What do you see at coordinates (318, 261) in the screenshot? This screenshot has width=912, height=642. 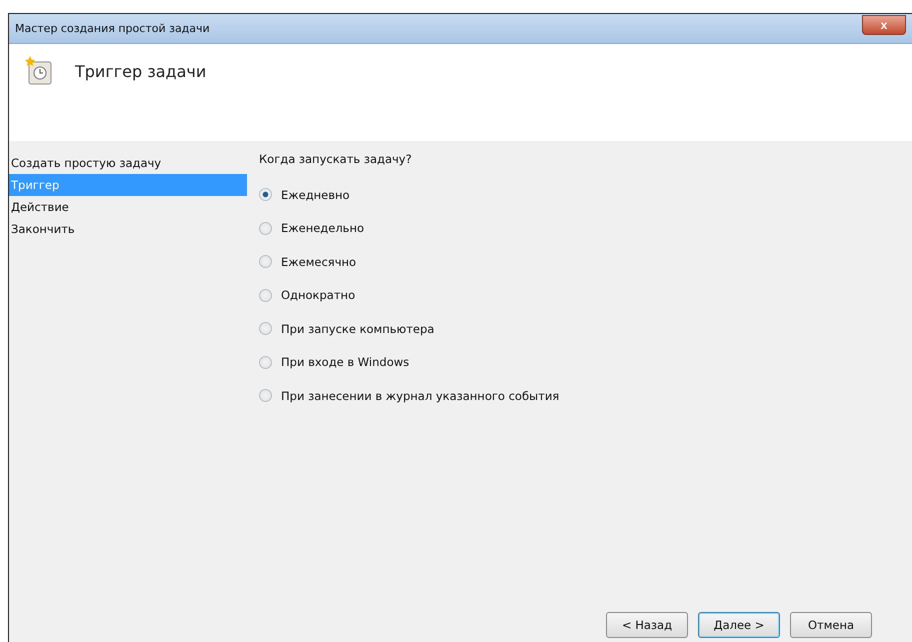 I see `option-label: Ежемесячно` at bounding box center [318, 261].